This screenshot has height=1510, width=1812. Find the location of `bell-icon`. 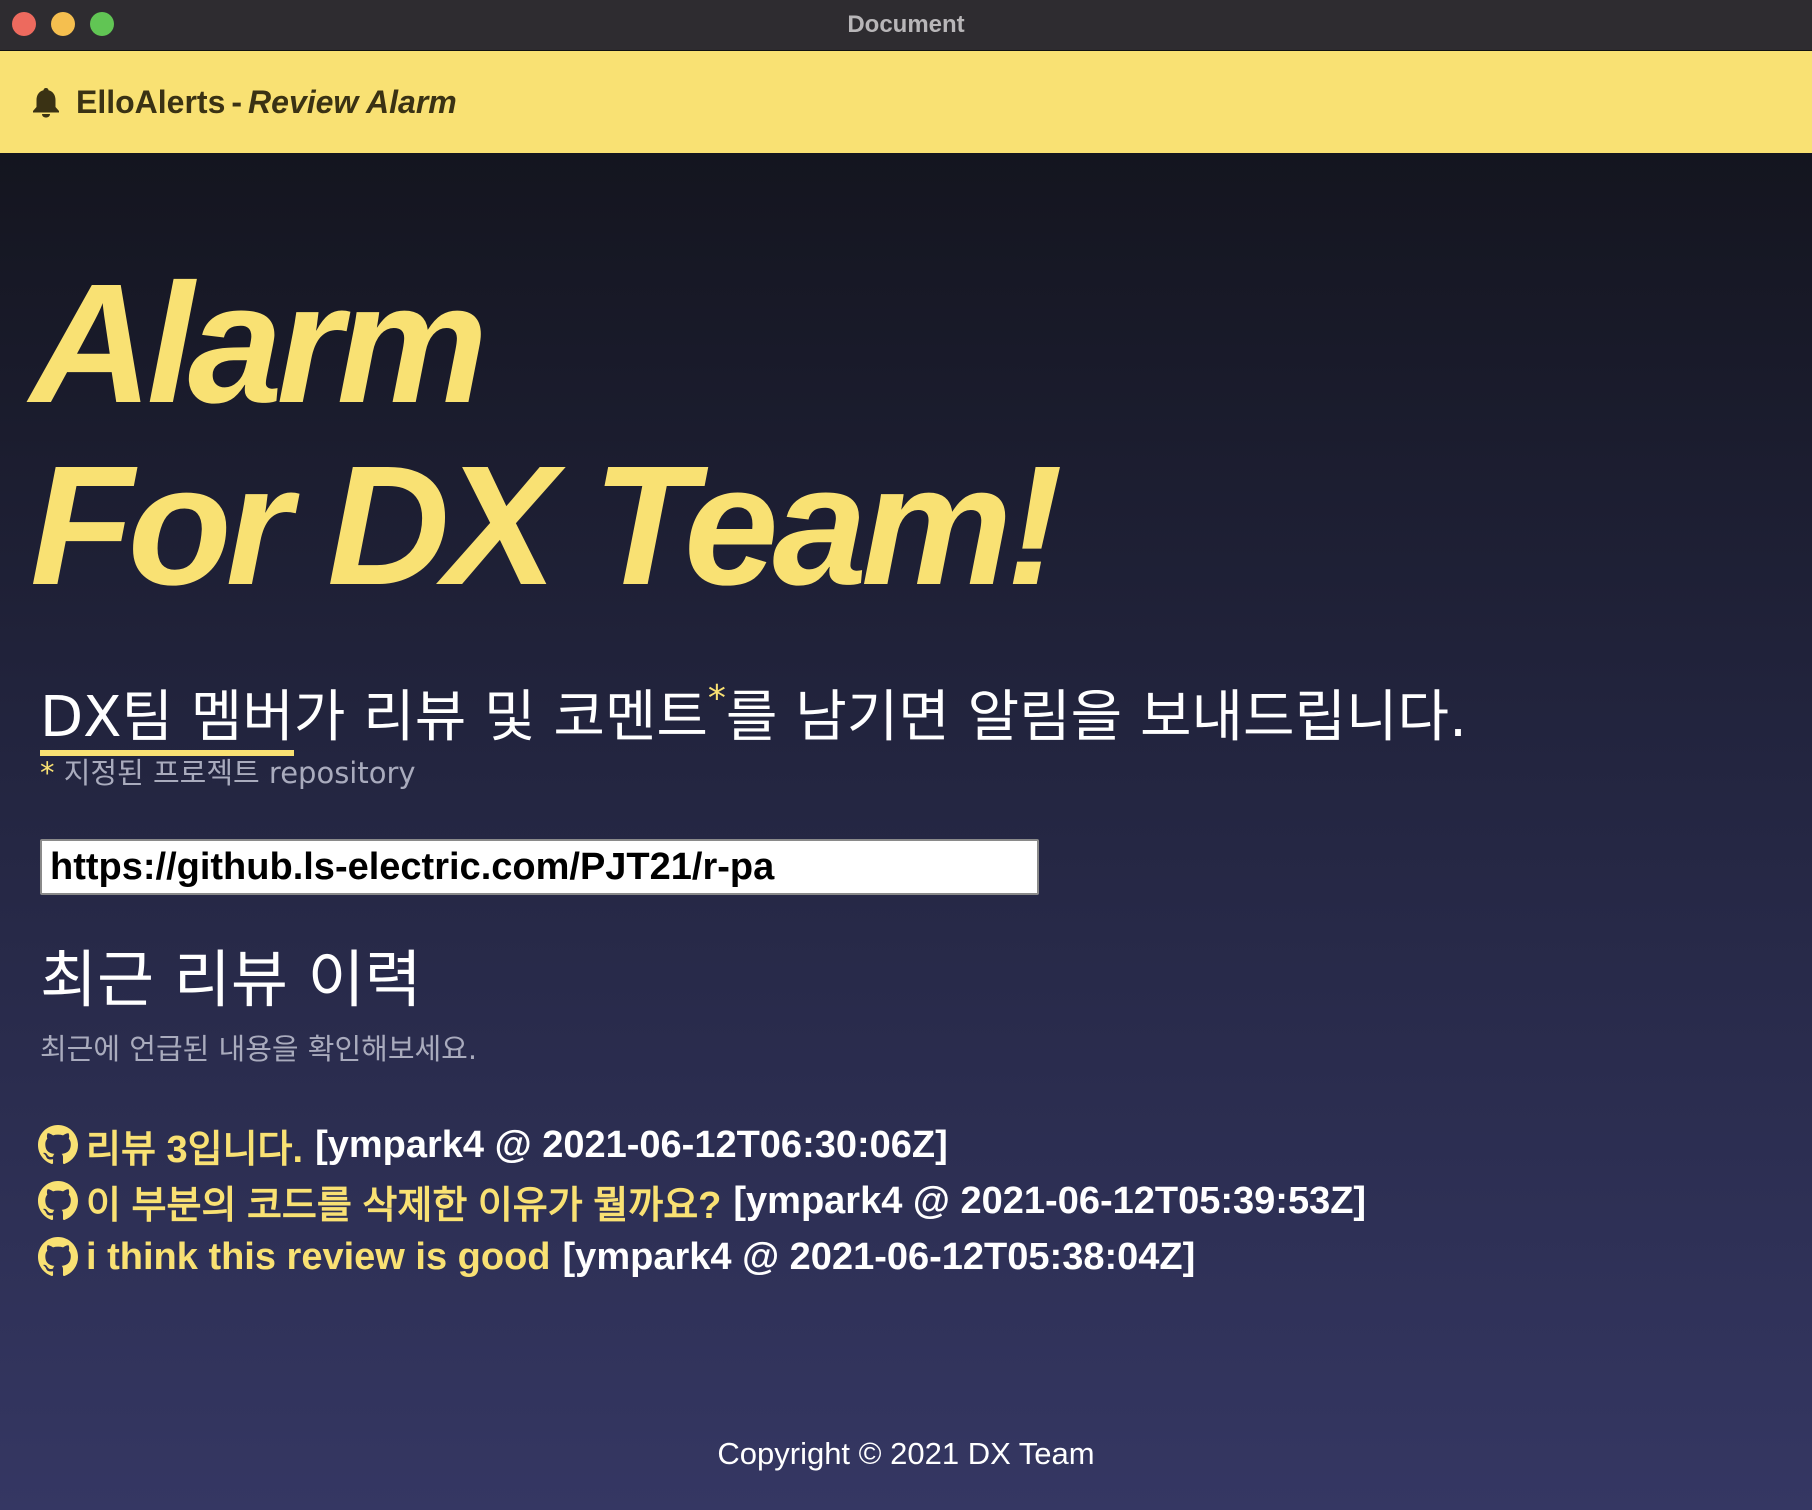

bell-icon is located at coordinates (46, 102).